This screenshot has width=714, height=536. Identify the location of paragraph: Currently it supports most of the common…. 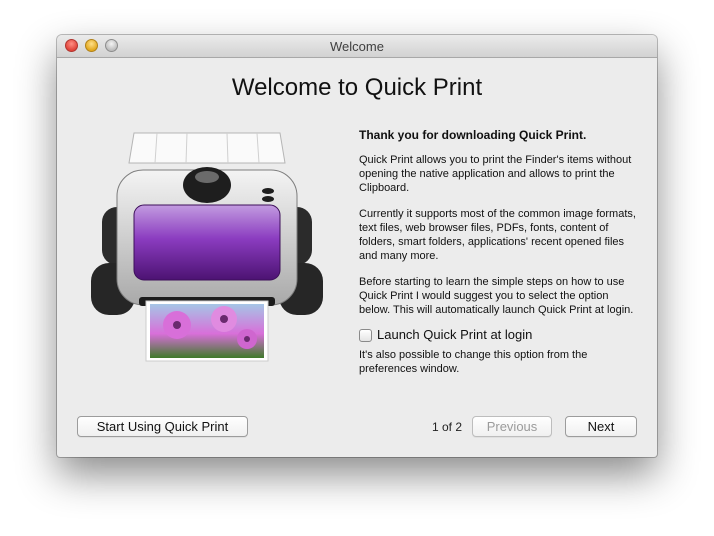
(497, 235).